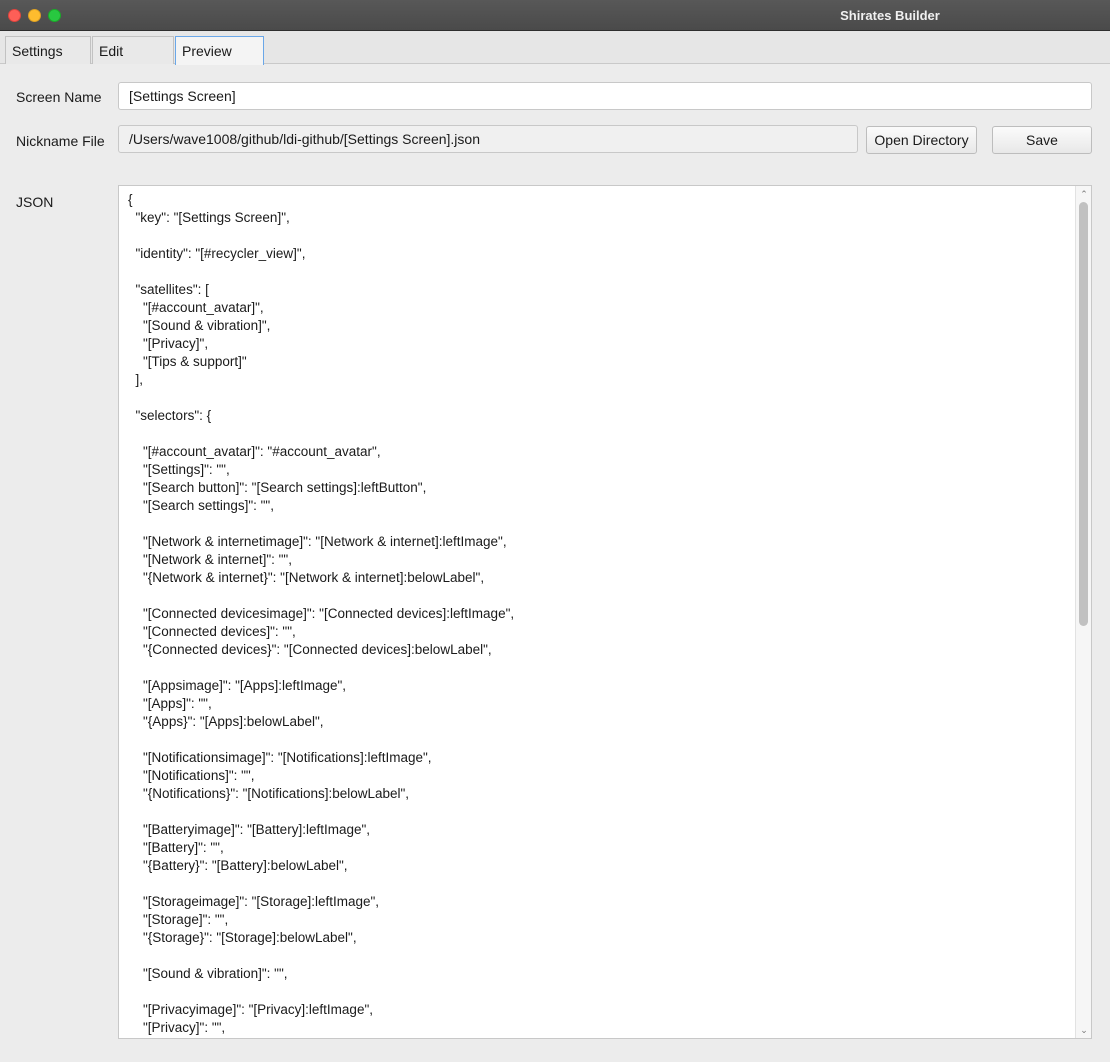 The height and width of the screenshot is (1062, 1110). What do you see at coordinates (555, 15) in the screenshot?
I see `title-bar: Shirates Builder` at bounding box center [555, 15].